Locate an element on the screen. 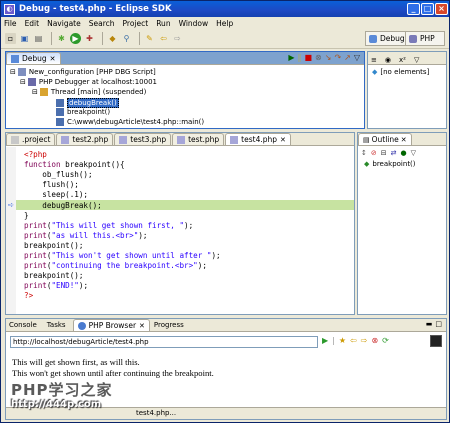 This screenshot has width=450, height=423. terminate-icon: ■ is located at coordinates (308, 57).